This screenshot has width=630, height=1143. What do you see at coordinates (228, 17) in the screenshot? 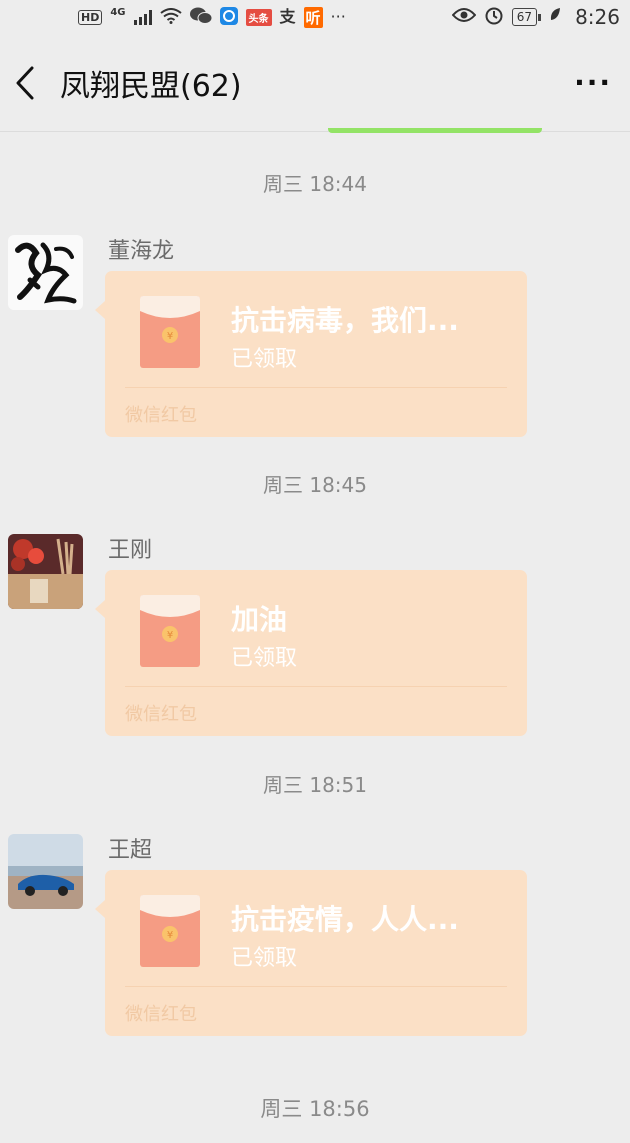
I see `qq-browser-icon` at bounding box center [228, 17].